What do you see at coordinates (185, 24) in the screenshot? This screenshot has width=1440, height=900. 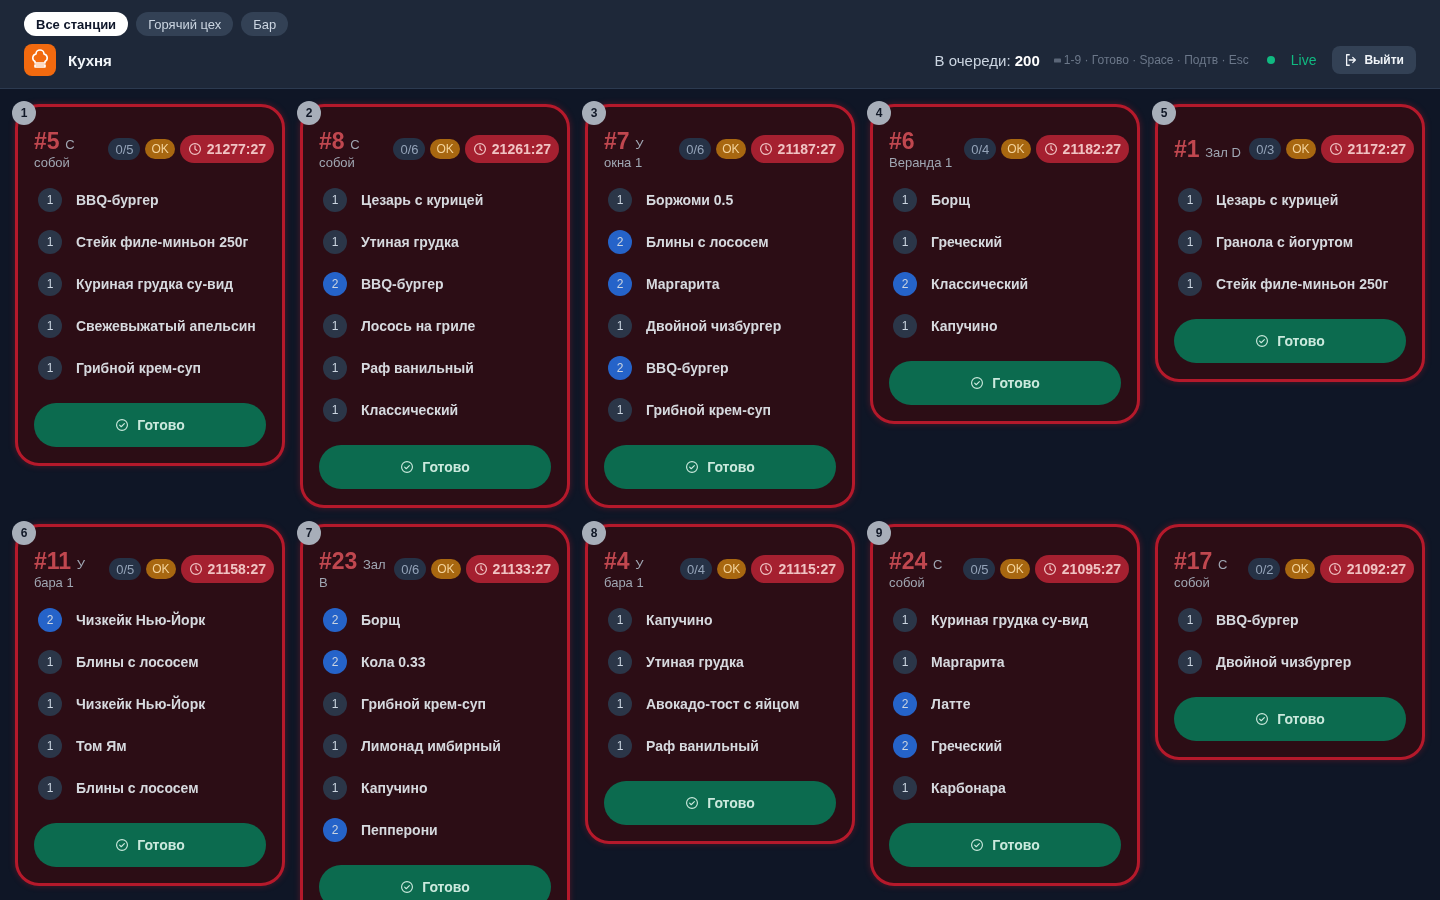 I see `station-tab: Горячий цех` at bounding box center [185, 24].